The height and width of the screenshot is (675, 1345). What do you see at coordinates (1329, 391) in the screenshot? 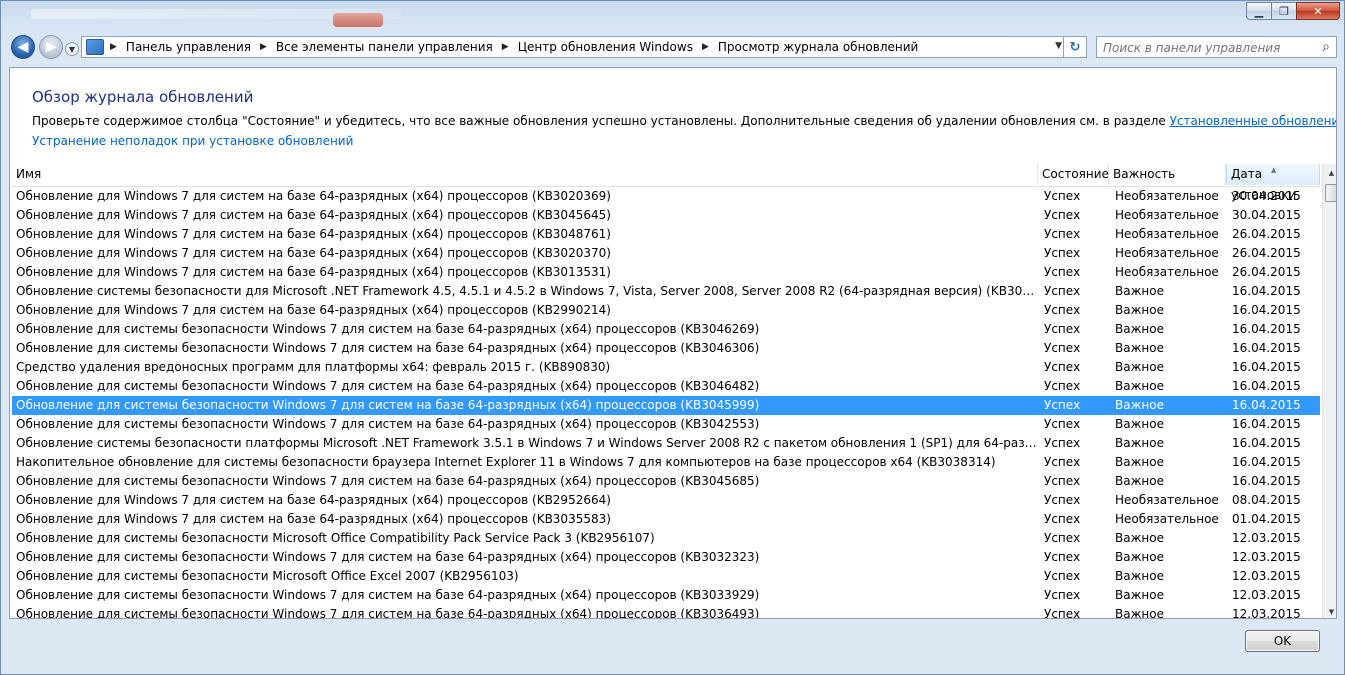
I see `vertical-scrollbar: ▲ ▼` at bounding box center [1329, 391].